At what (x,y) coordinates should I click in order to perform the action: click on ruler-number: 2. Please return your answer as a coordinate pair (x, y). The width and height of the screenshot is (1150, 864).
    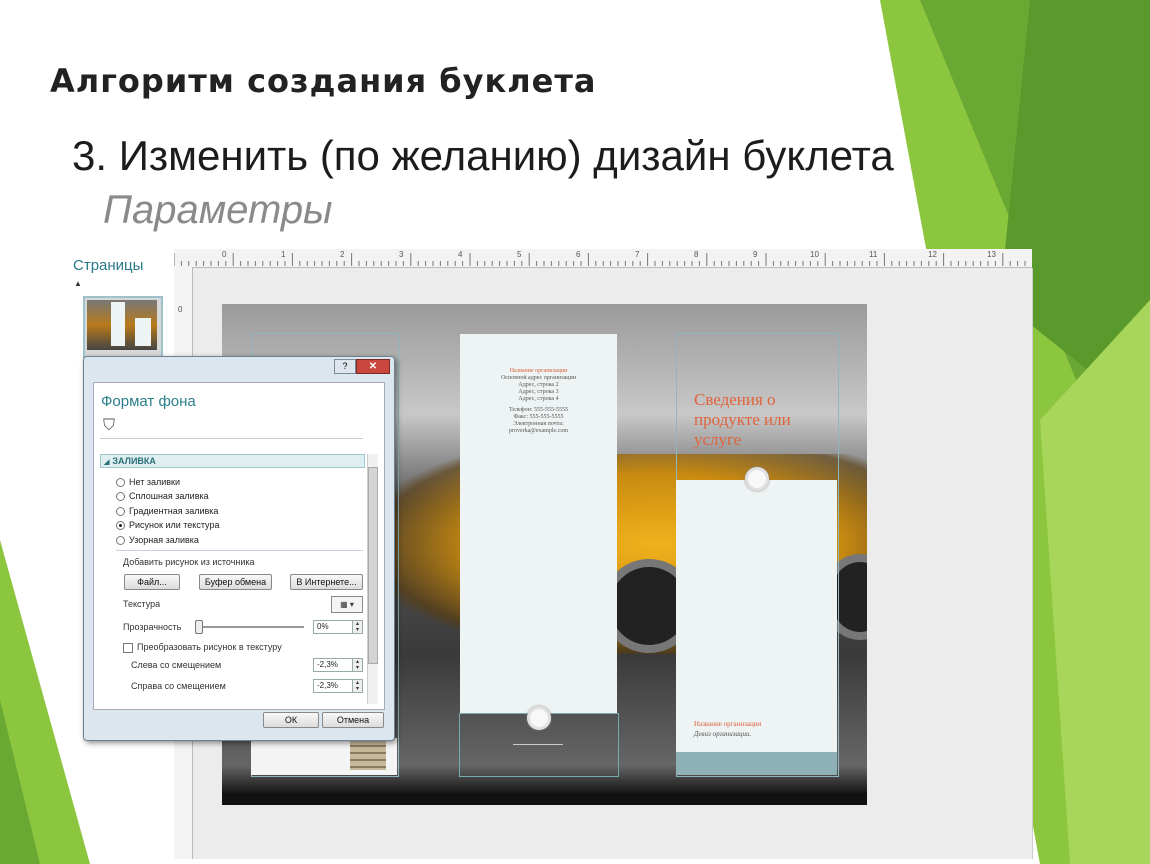
    Looking at the image, I should click on (342, 254).